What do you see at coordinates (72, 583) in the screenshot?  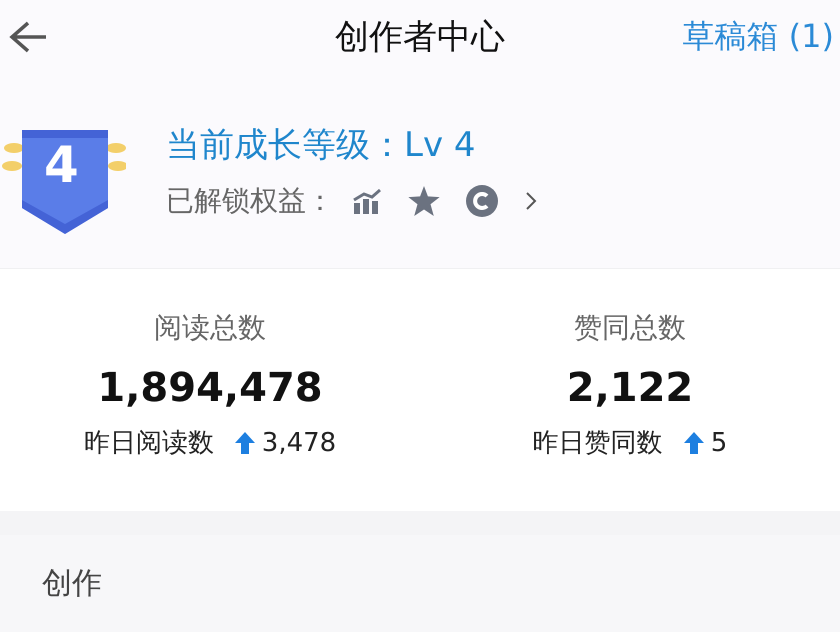 I see `section-title: 创作` at bounding box center [72, 583].